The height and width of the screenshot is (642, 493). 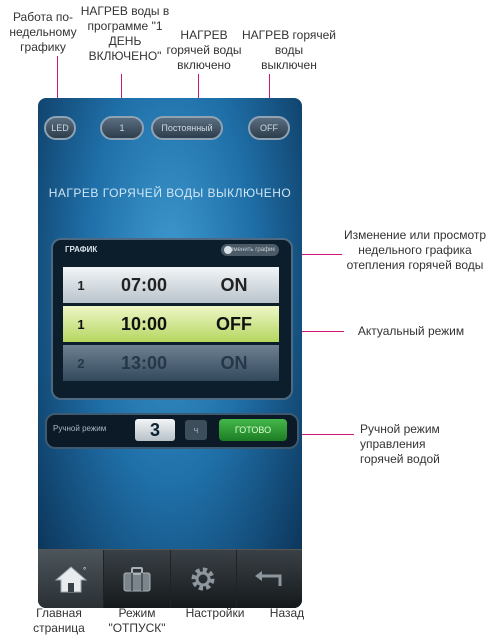 What do you see at coordinates (59, 620) in the screenshot?
I see `callout-home: Главная страница` at bounding box center [59, 620].